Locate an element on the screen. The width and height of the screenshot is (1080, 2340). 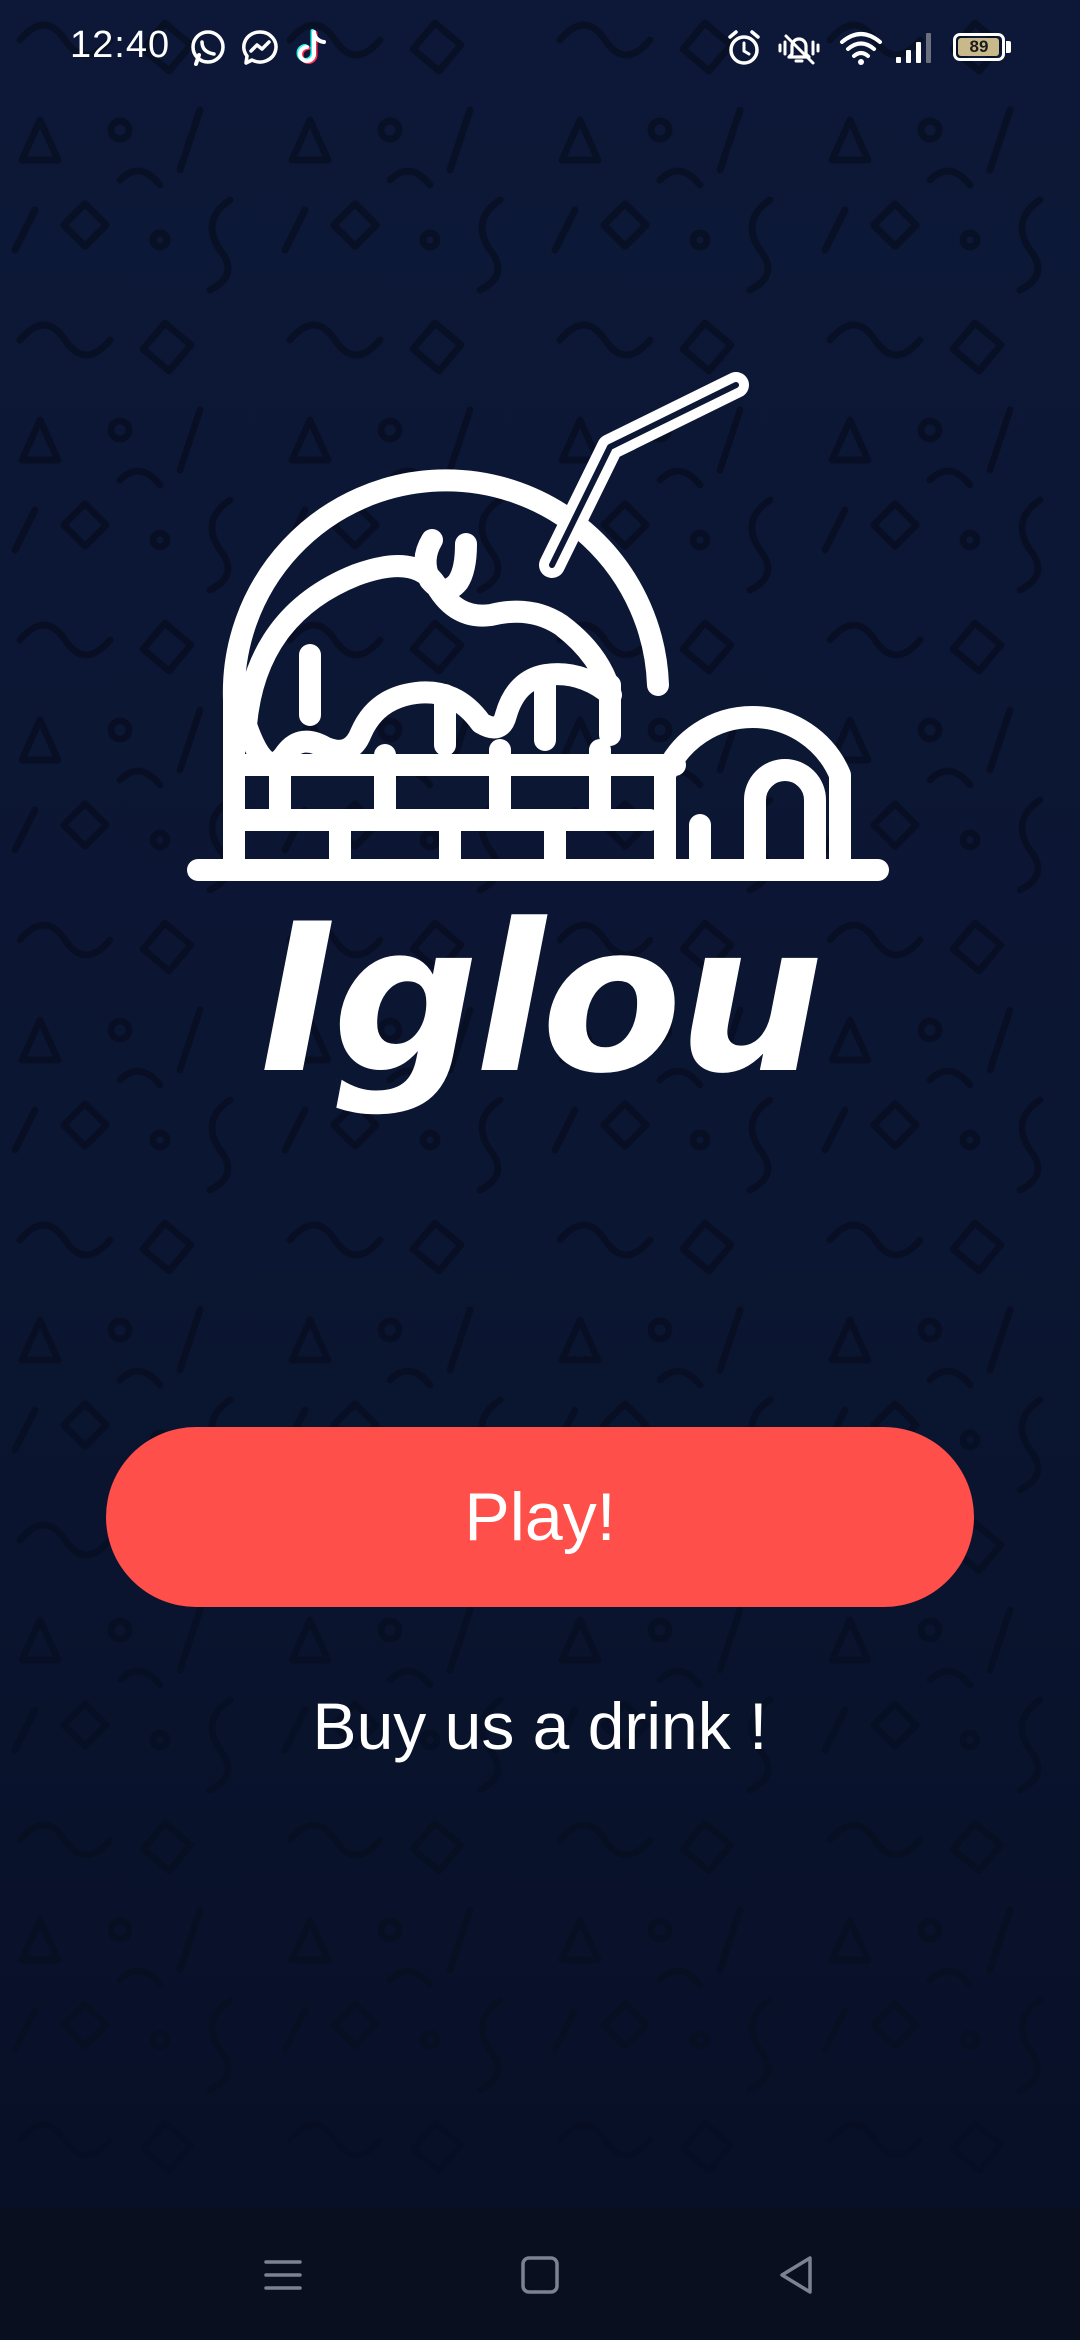
wifi-icon is located at coordinates (861, 48).